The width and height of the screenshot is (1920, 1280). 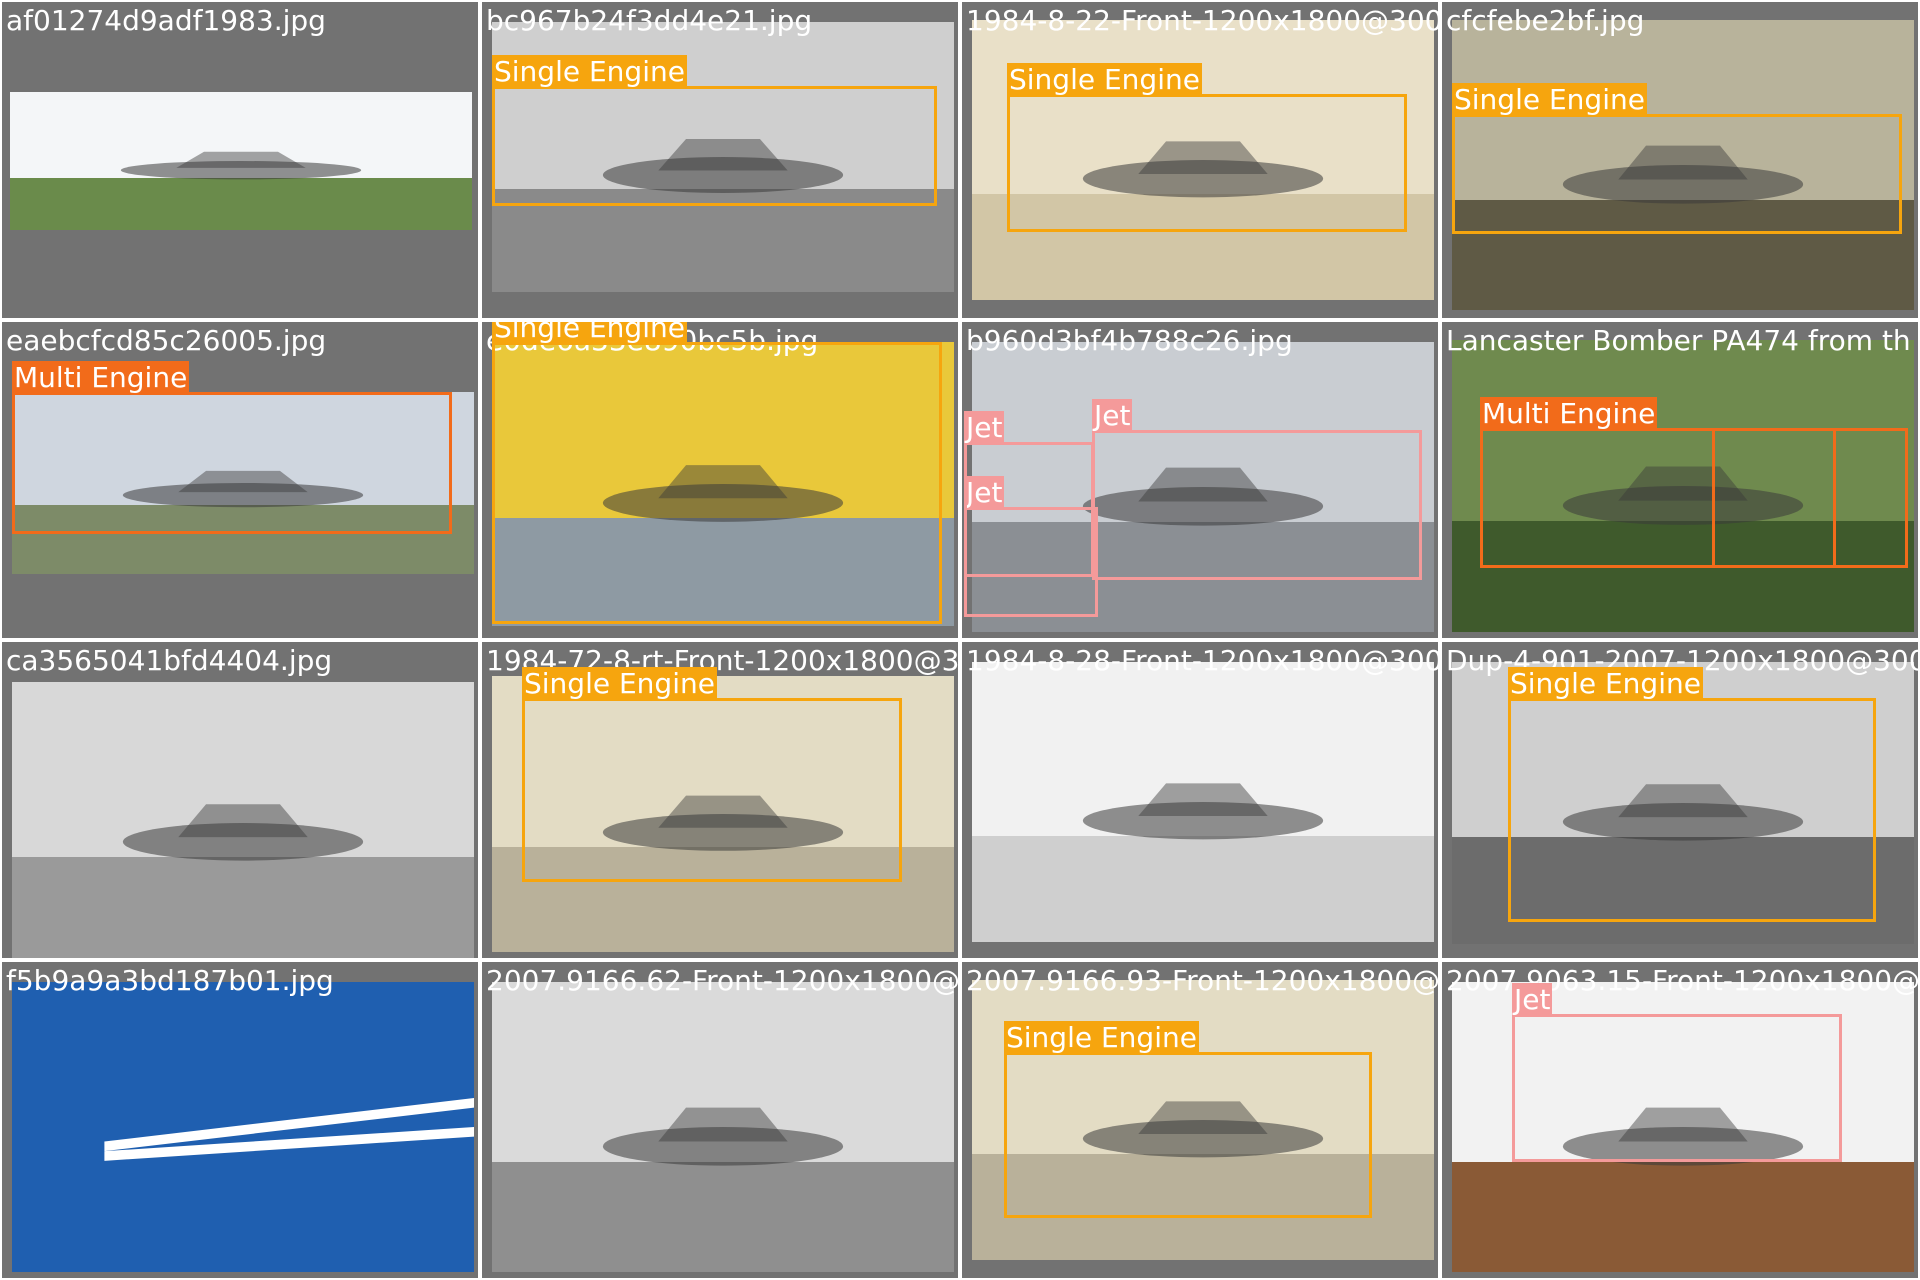 I want to click on image-filename: af01274d9adf1983.jpg, so click(x=166, y=20).